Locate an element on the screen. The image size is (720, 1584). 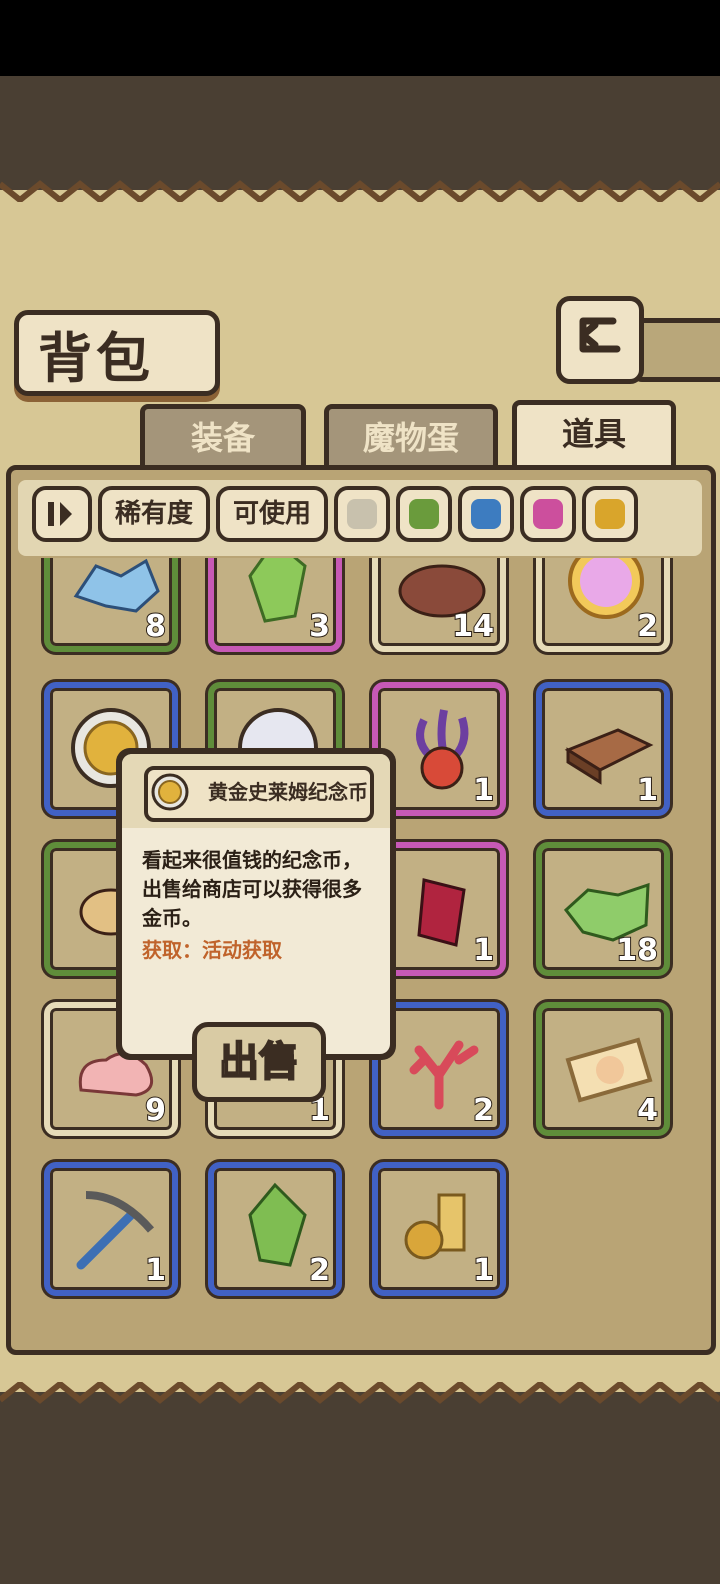
map-background-top is located at coordinates (360, 133).